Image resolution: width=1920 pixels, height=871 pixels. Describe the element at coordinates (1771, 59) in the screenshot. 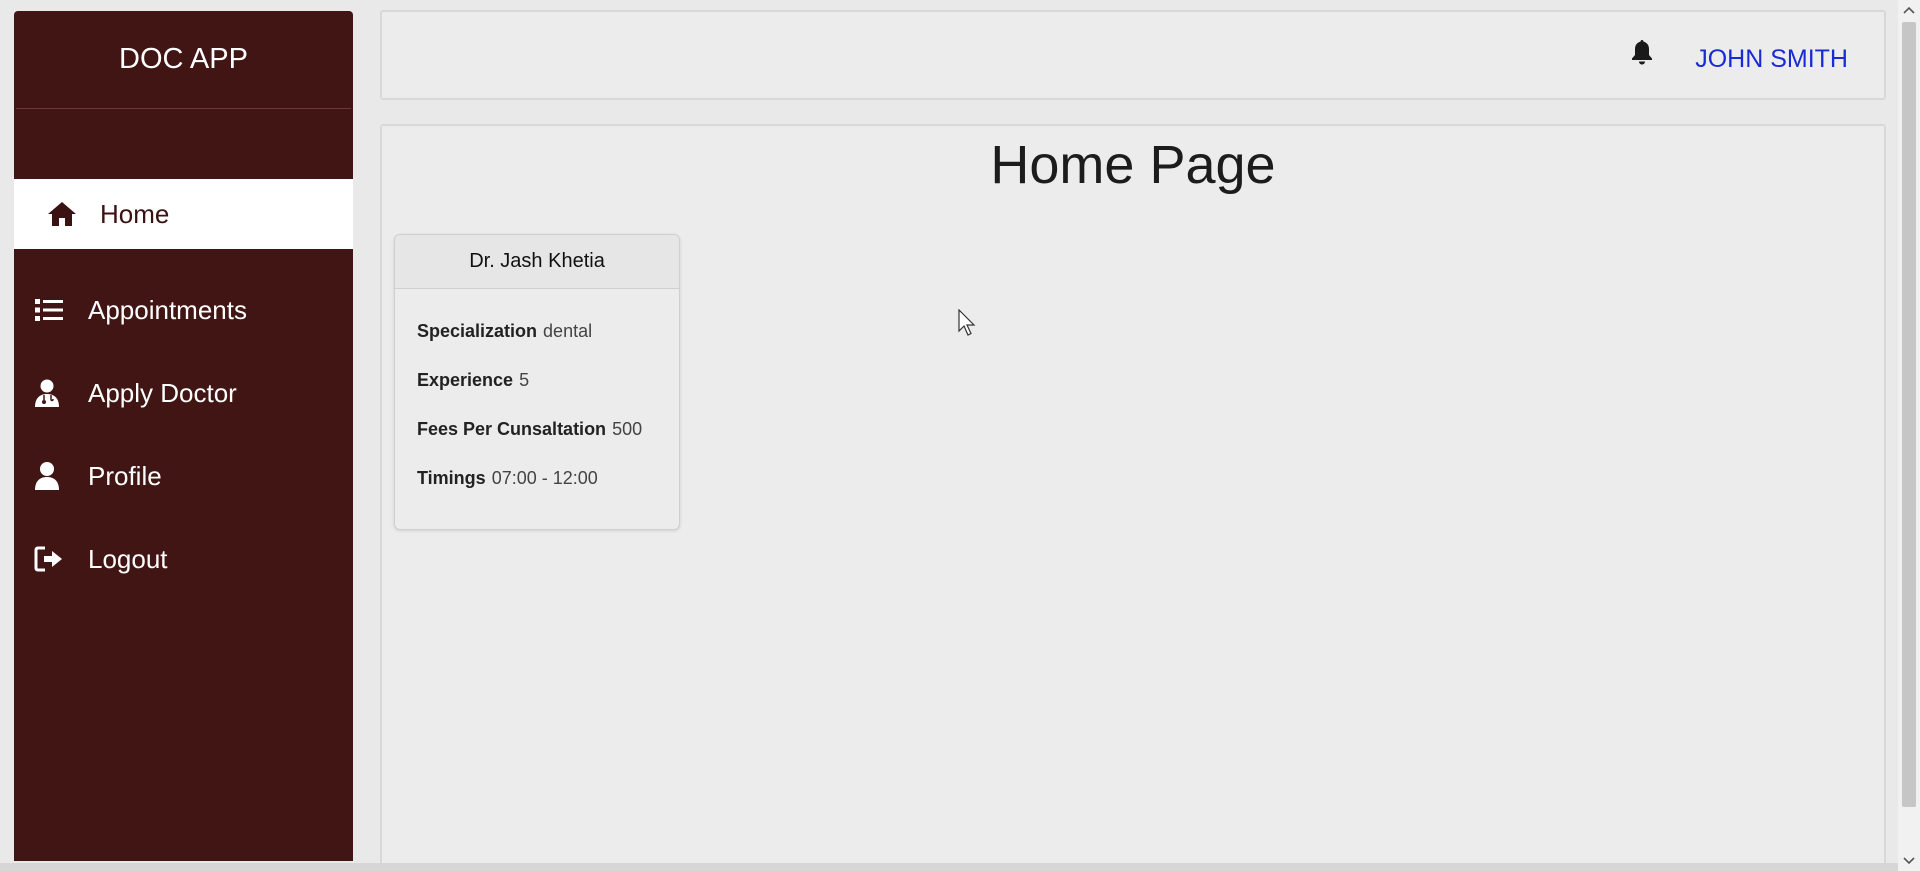

I see `user-name-link: JOHN SMITH` at that location.